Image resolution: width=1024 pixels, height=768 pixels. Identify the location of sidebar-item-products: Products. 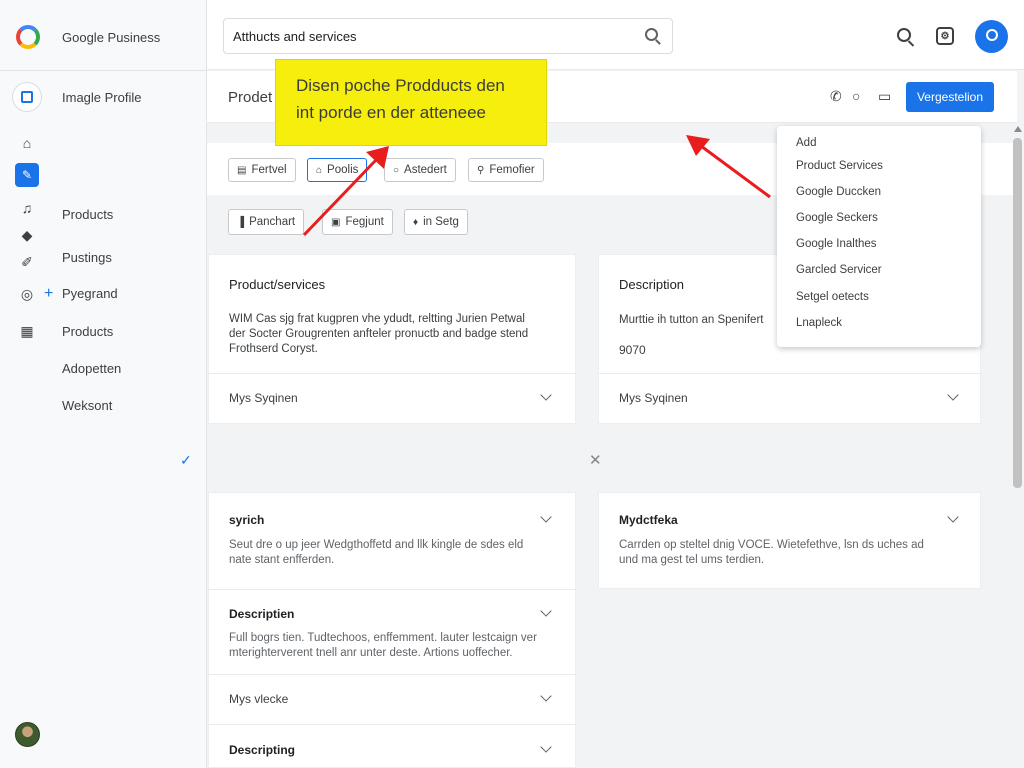
(87, 214).